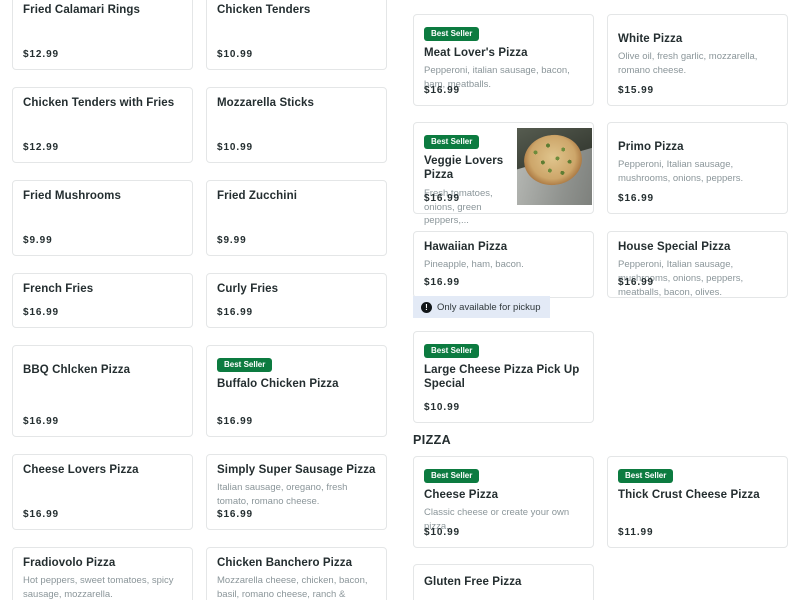 The width and height of the screenshot is (800, 600). I want to click on menu-row: Gluten Free Pizza, so click(601, 582).